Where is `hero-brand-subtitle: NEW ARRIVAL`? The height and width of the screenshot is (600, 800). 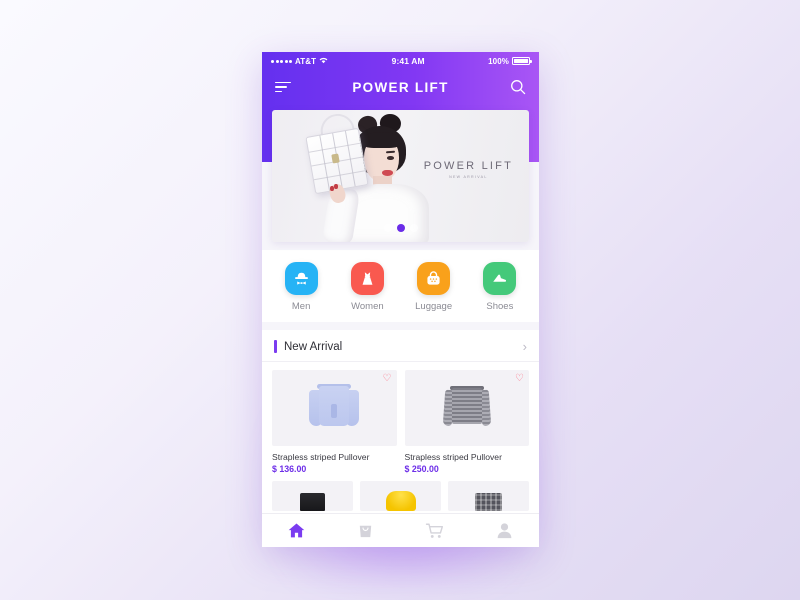
hero-brand-subtitle: NEW ARRIVAL is located at coordinates (468, 177).